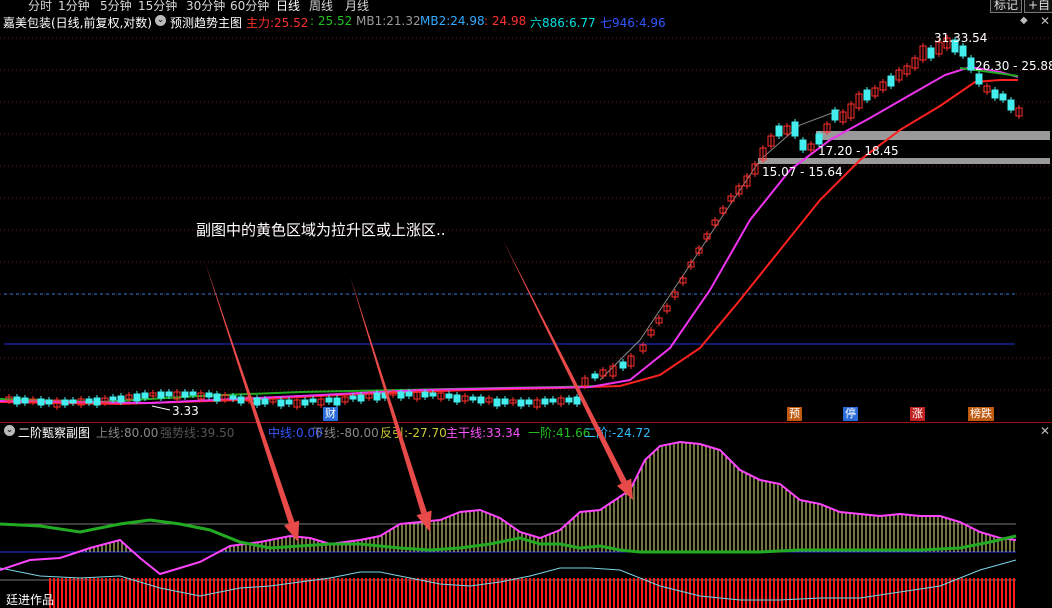 This screenshot has width=1052, height=608. I want to click on dropdown-circle-icon: ⌄, so click(160, 20).